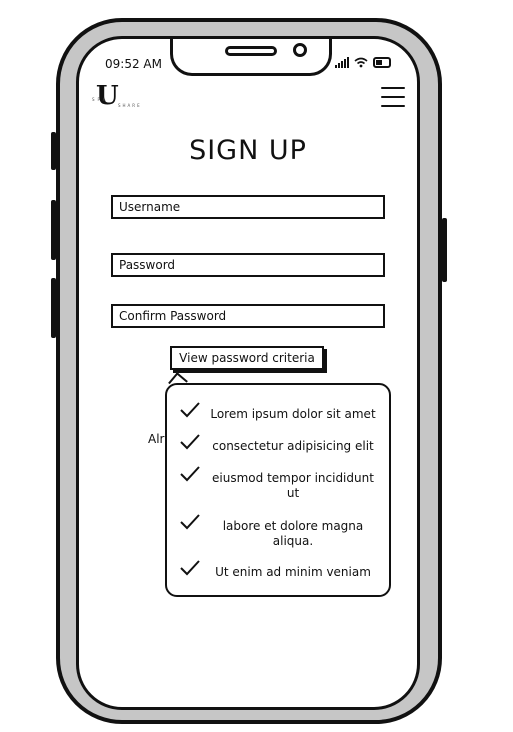 This screenshot has height=732, width=513. What do you see at coordinates (293, 572) in the screenshot?
I see `criteria-text: Ut enim ad minim veniam` at bounding box center [293, 572].